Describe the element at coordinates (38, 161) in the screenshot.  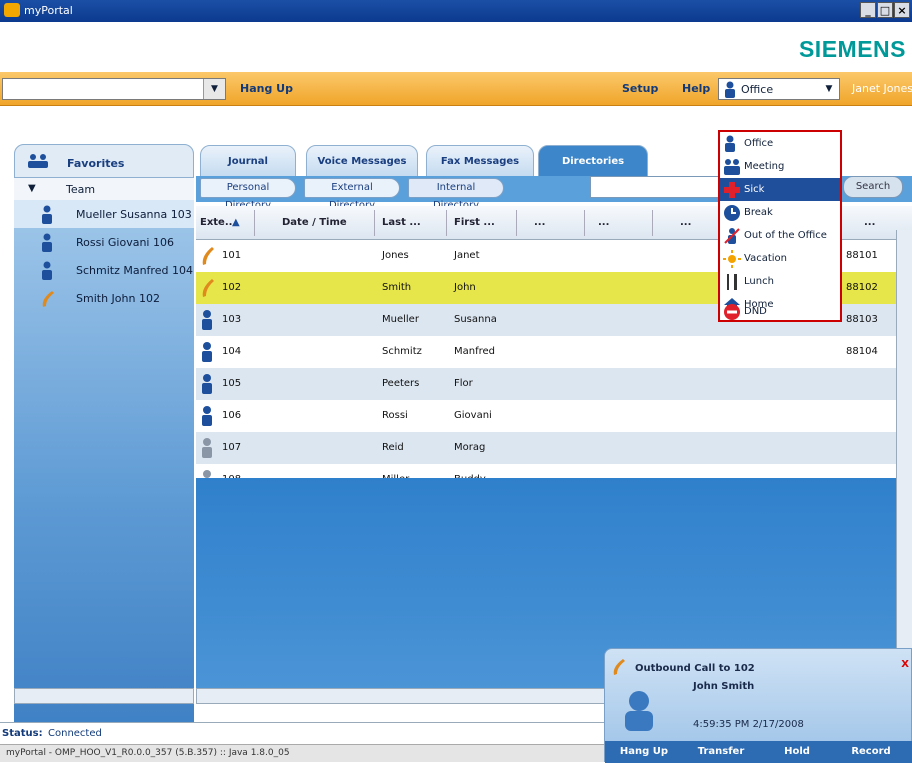
I see `group-icon` at that location.